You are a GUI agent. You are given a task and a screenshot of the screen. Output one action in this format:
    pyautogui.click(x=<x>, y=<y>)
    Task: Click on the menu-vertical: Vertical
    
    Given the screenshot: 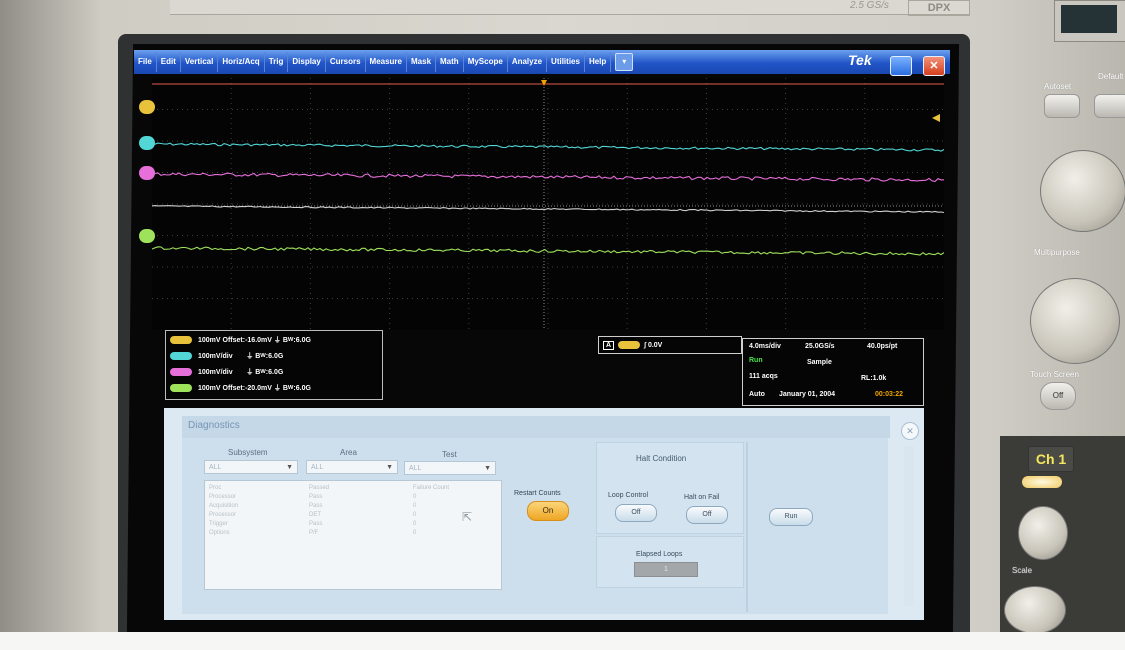 What is the action you would take?
    pyautogui.click(x=200, y=62)
    